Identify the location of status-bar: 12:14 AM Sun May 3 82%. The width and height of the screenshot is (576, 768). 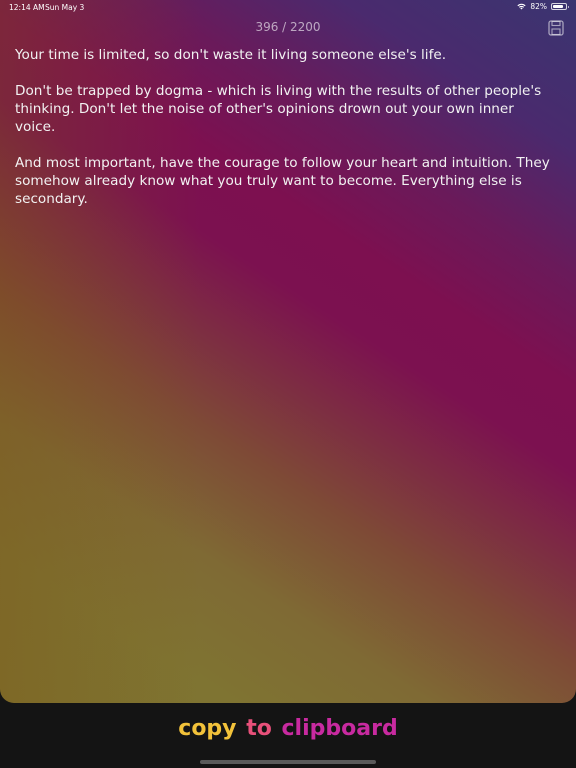
(288, 7).